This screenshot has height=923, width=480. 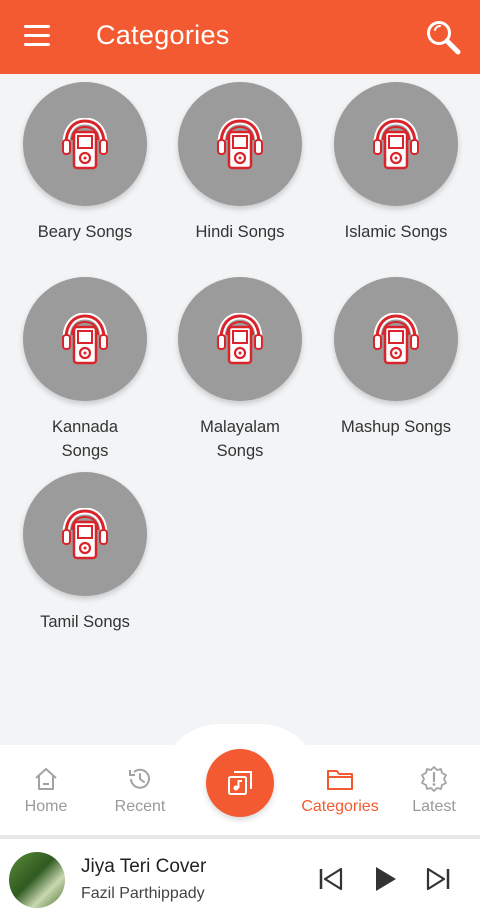 I want to click on latest-badge-icon, so click(x=434, y=779).